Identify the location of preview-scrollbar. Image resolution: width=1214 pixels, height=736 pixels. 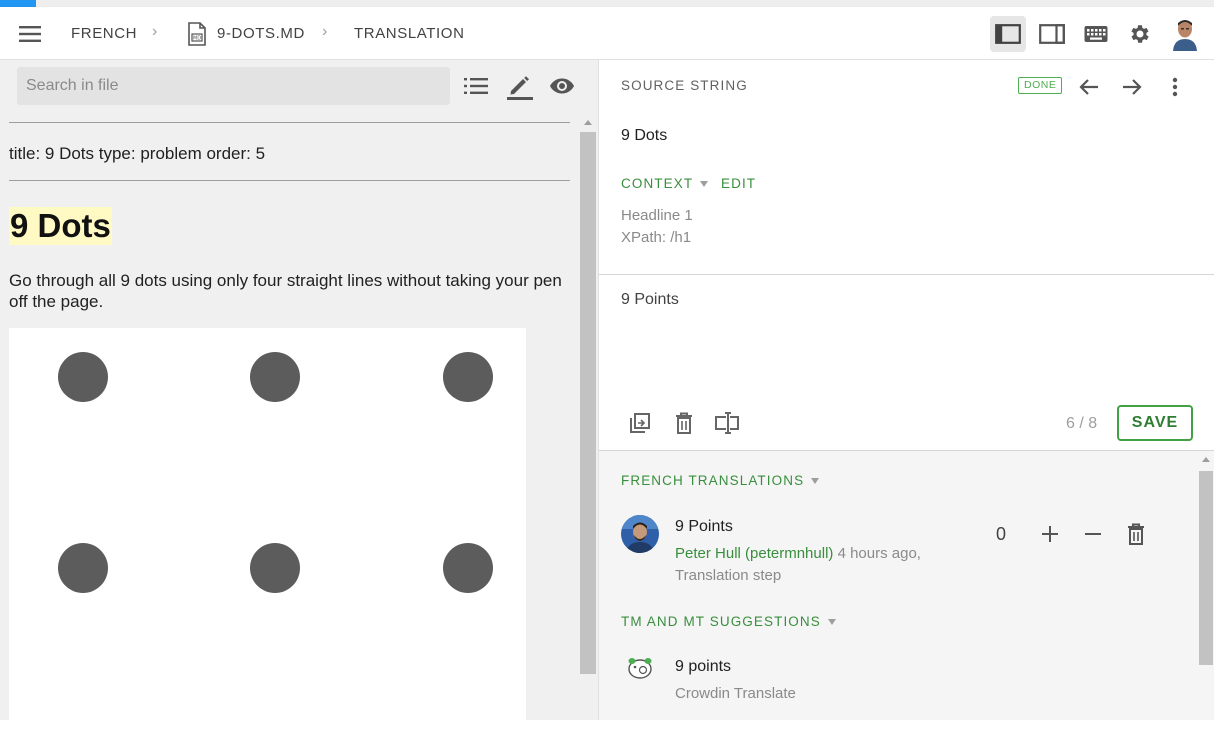
(588, 428).